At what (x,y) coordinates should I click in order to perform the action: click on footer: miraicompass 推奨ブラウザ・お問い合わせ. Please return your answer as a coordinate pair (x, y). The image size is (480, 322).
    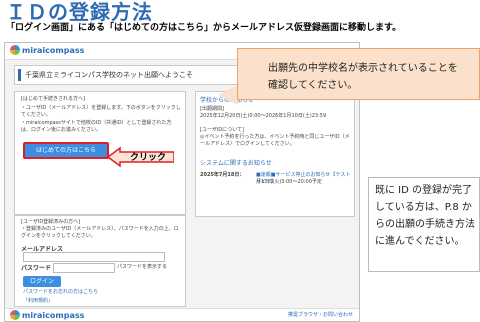
    Looking at the image, I should click on (182, 314).